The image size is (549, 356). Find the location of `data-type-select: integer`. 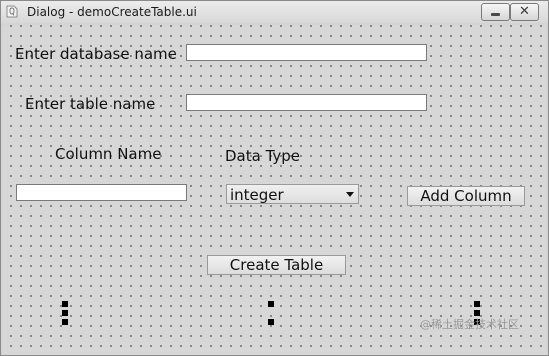

data-type-select: integer is located at coordinates (292, 194).